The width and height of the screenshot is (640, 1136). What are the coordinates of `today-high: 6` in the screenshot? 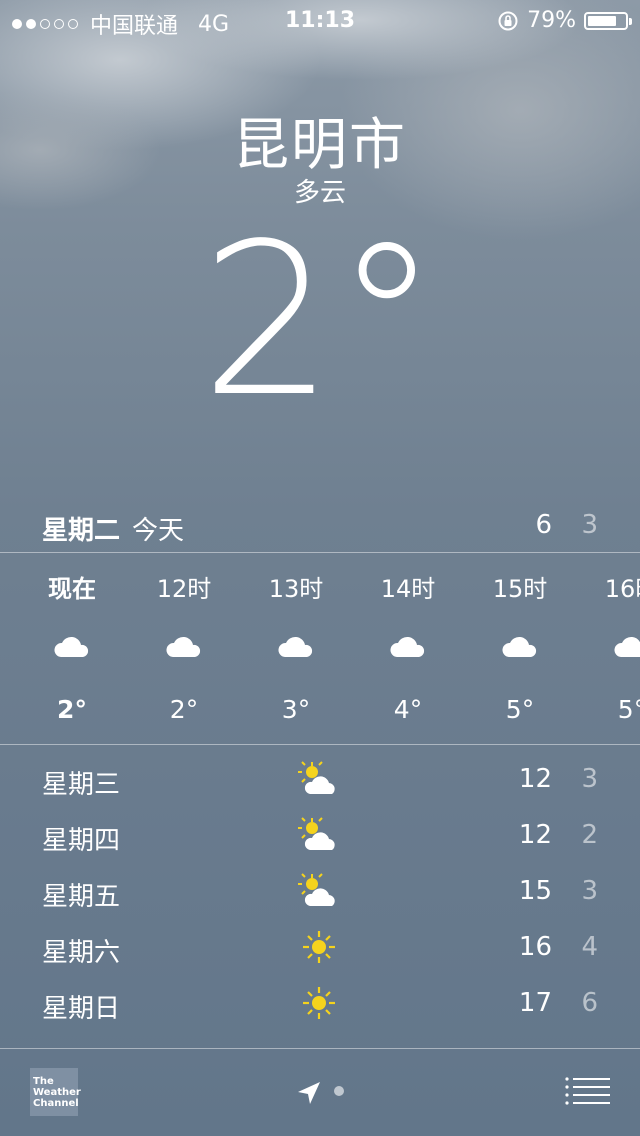 It's located at (543, 525).